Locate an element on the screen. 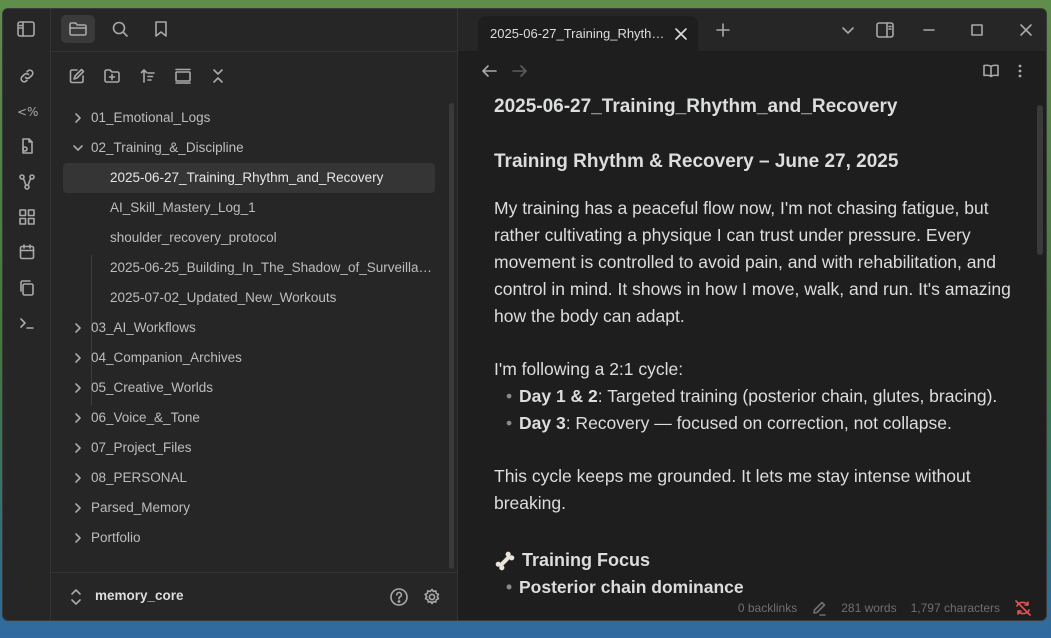 The width and height of the screenshot is (1051, 638). tab-active-note: 2025-06-27_Training_Rhythm_and_Recovery is located at coordinates (588, 33).